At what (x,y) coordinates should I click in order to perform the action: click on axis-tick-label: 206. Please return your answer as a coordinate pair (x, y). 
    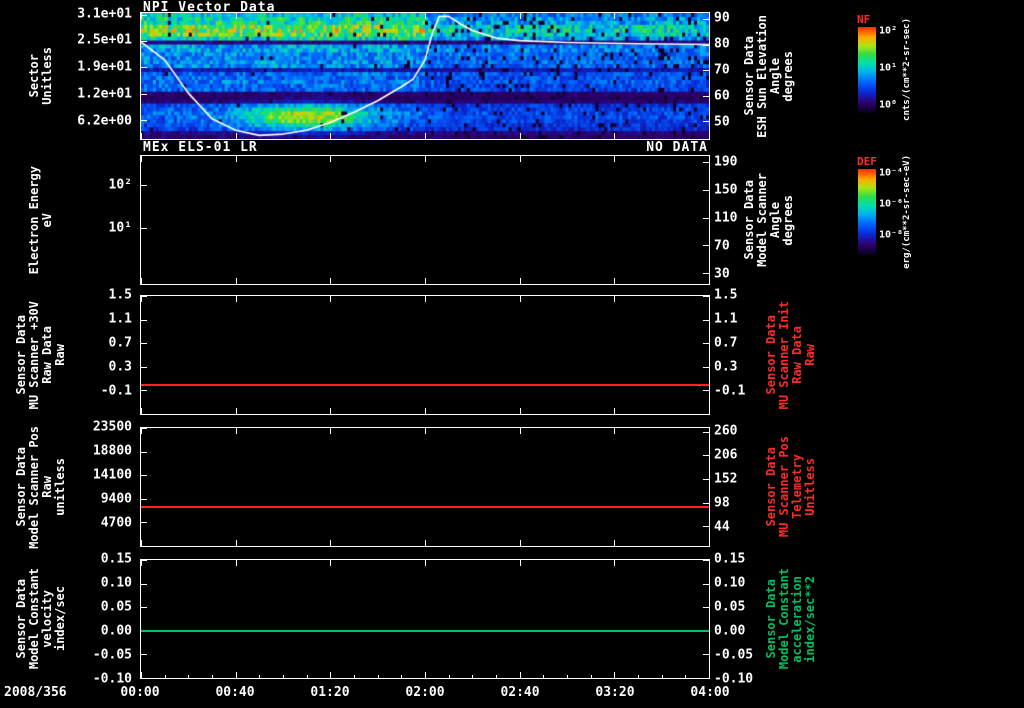
    Looking at the image, I should click on (726, 455).